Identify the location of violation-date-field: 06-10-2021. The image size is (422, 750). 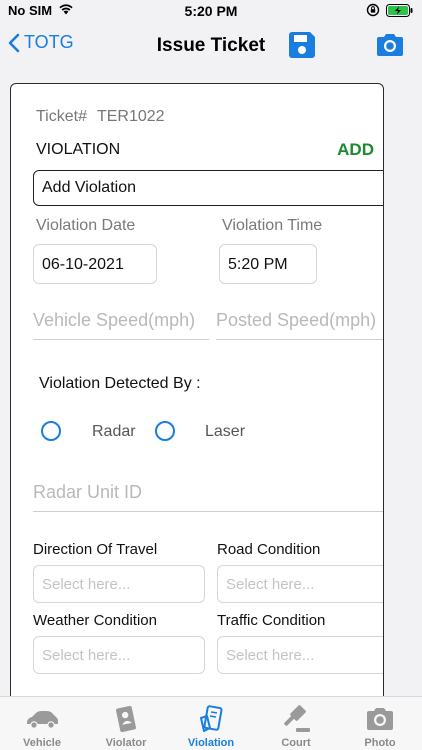
(95, 264).